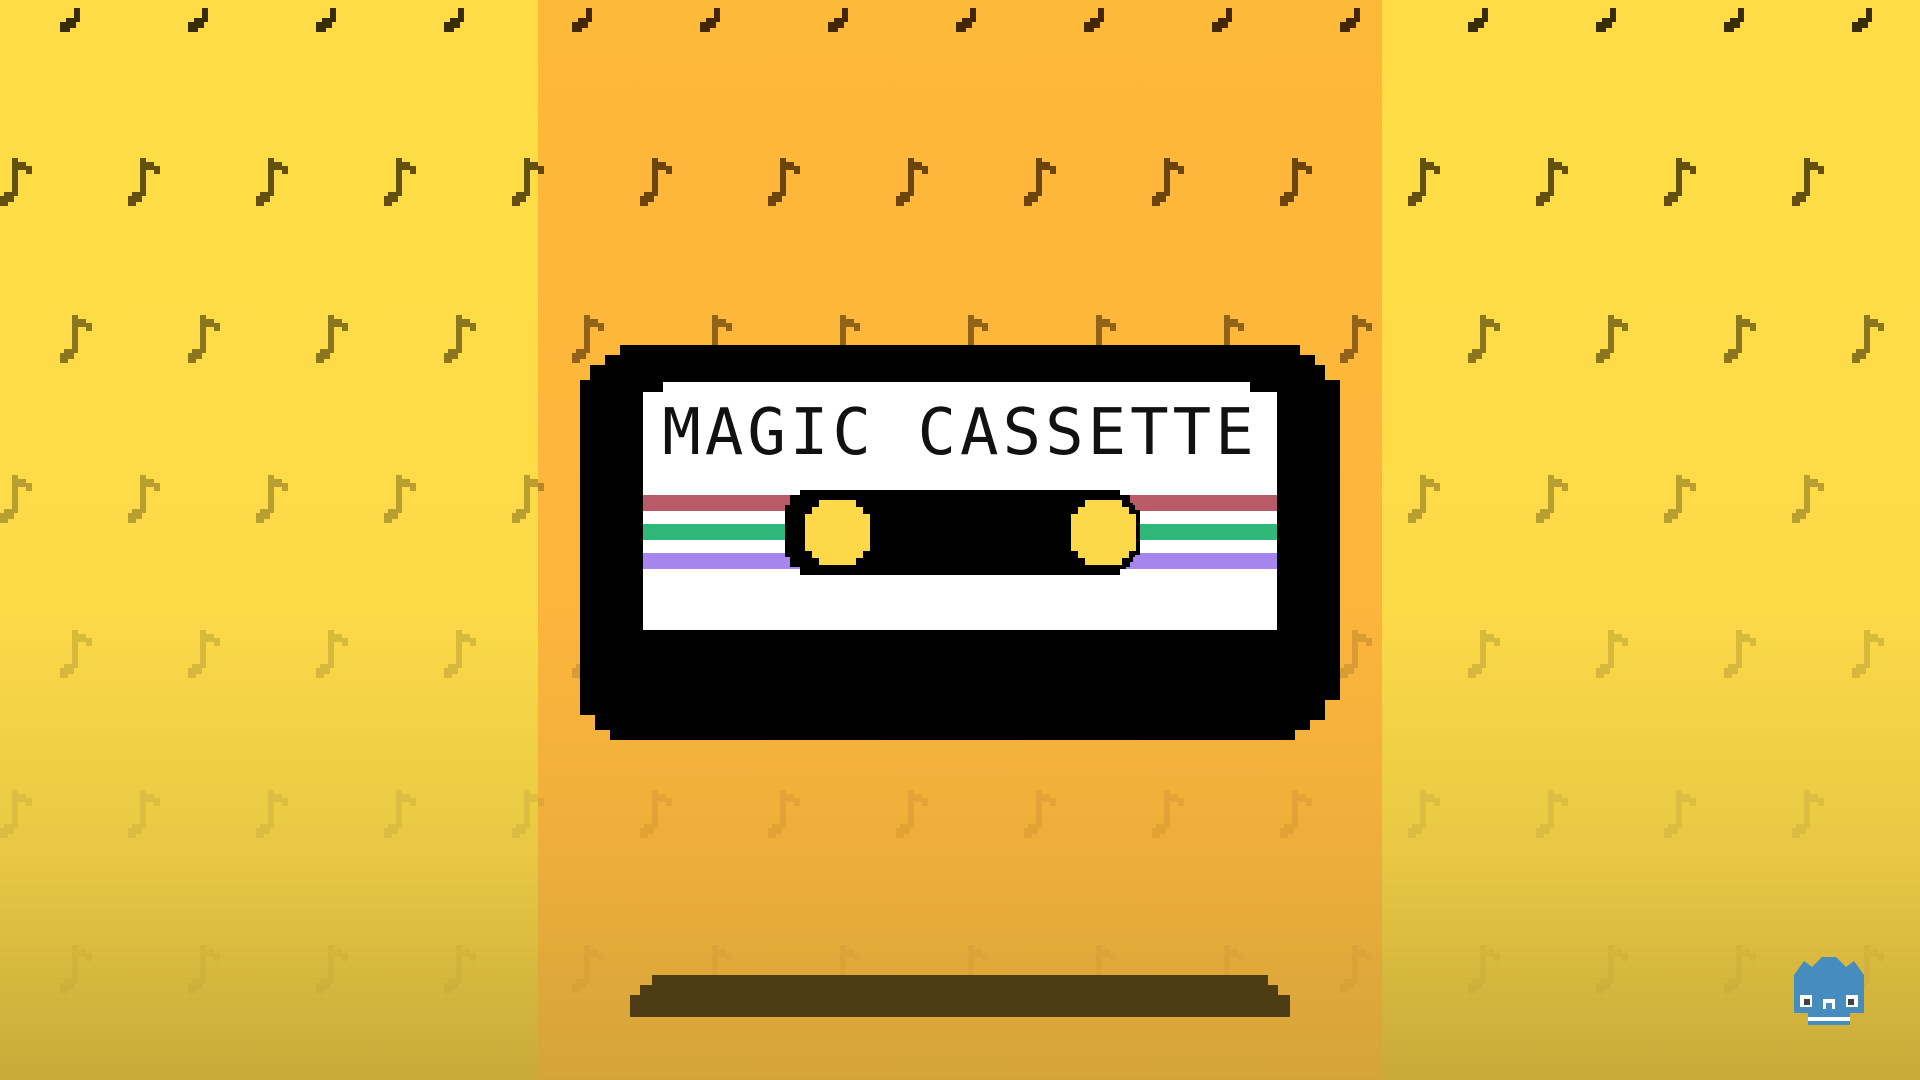 Image resolution: width=1920 pixels, height=1080 pixels. Describe the element at coordinates (960, 996) in the screenshot. I see `cassette-shadow` at that location.